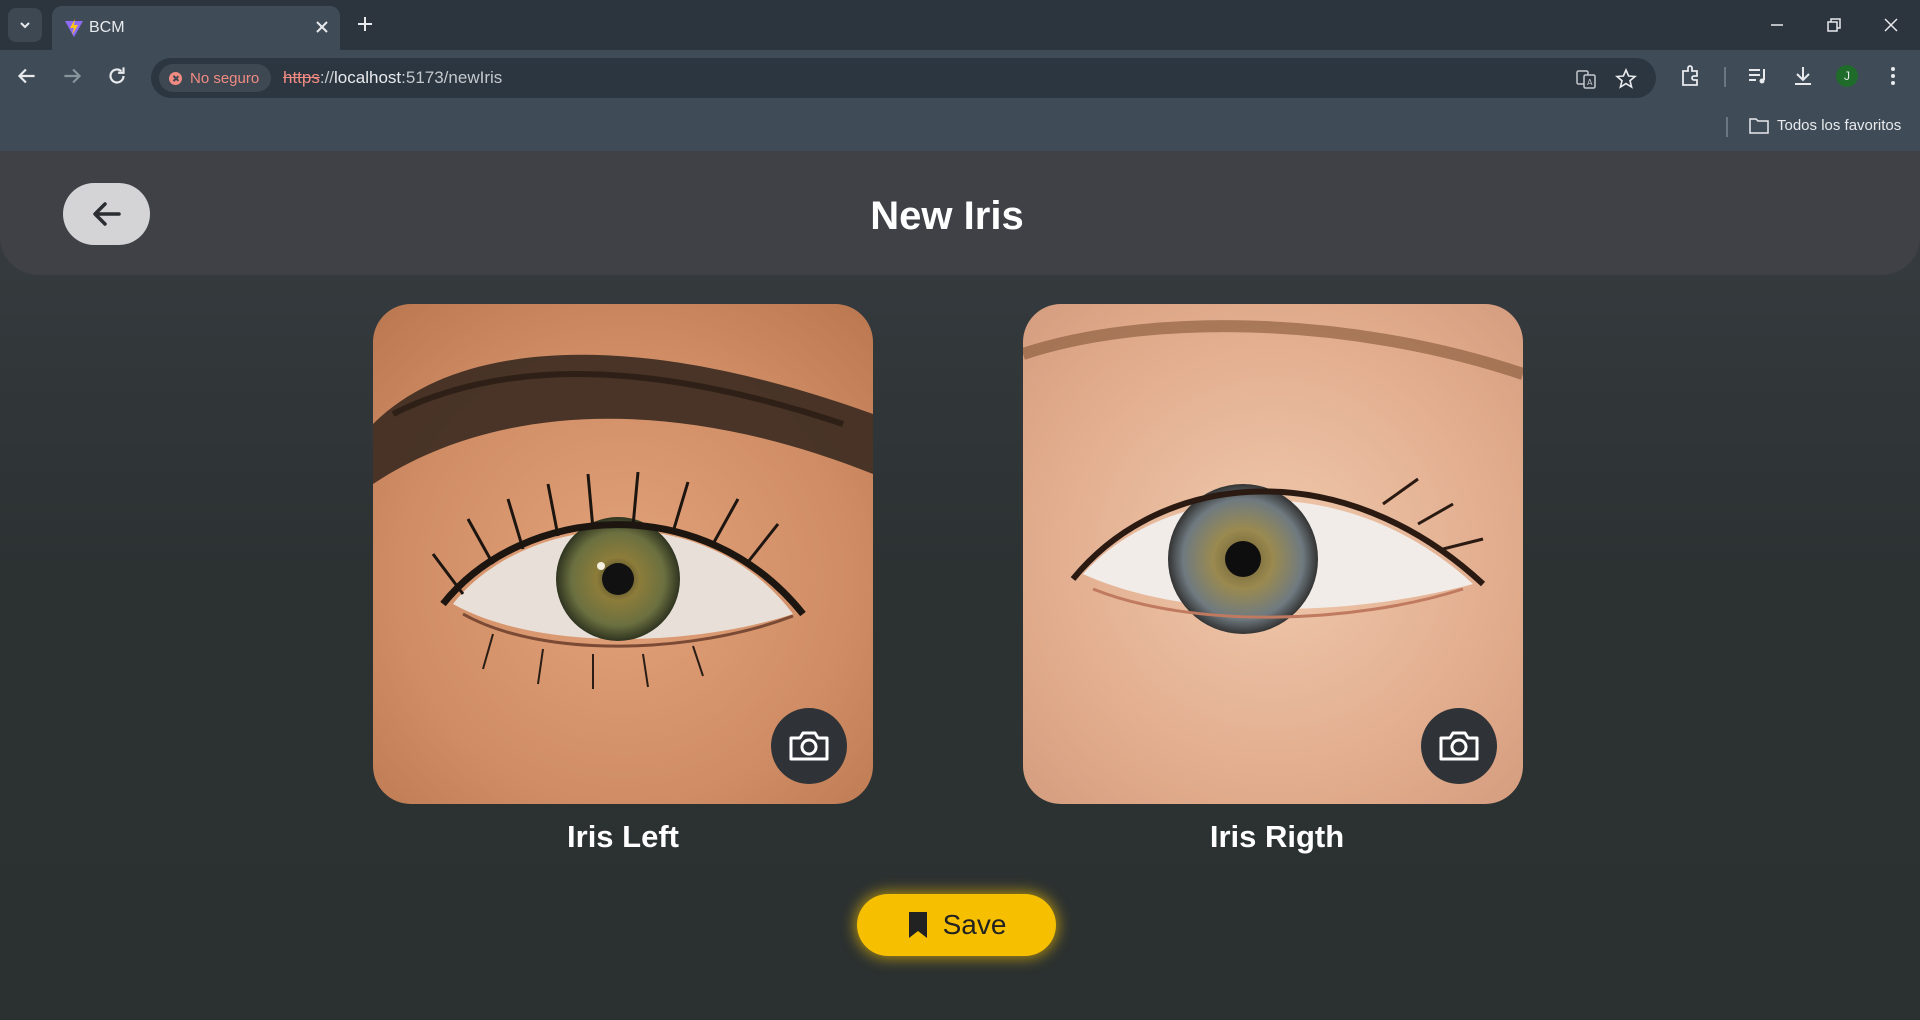 The image size is (1920, 1020). I want to click on forward-arrow-icon, so click(72, 76).